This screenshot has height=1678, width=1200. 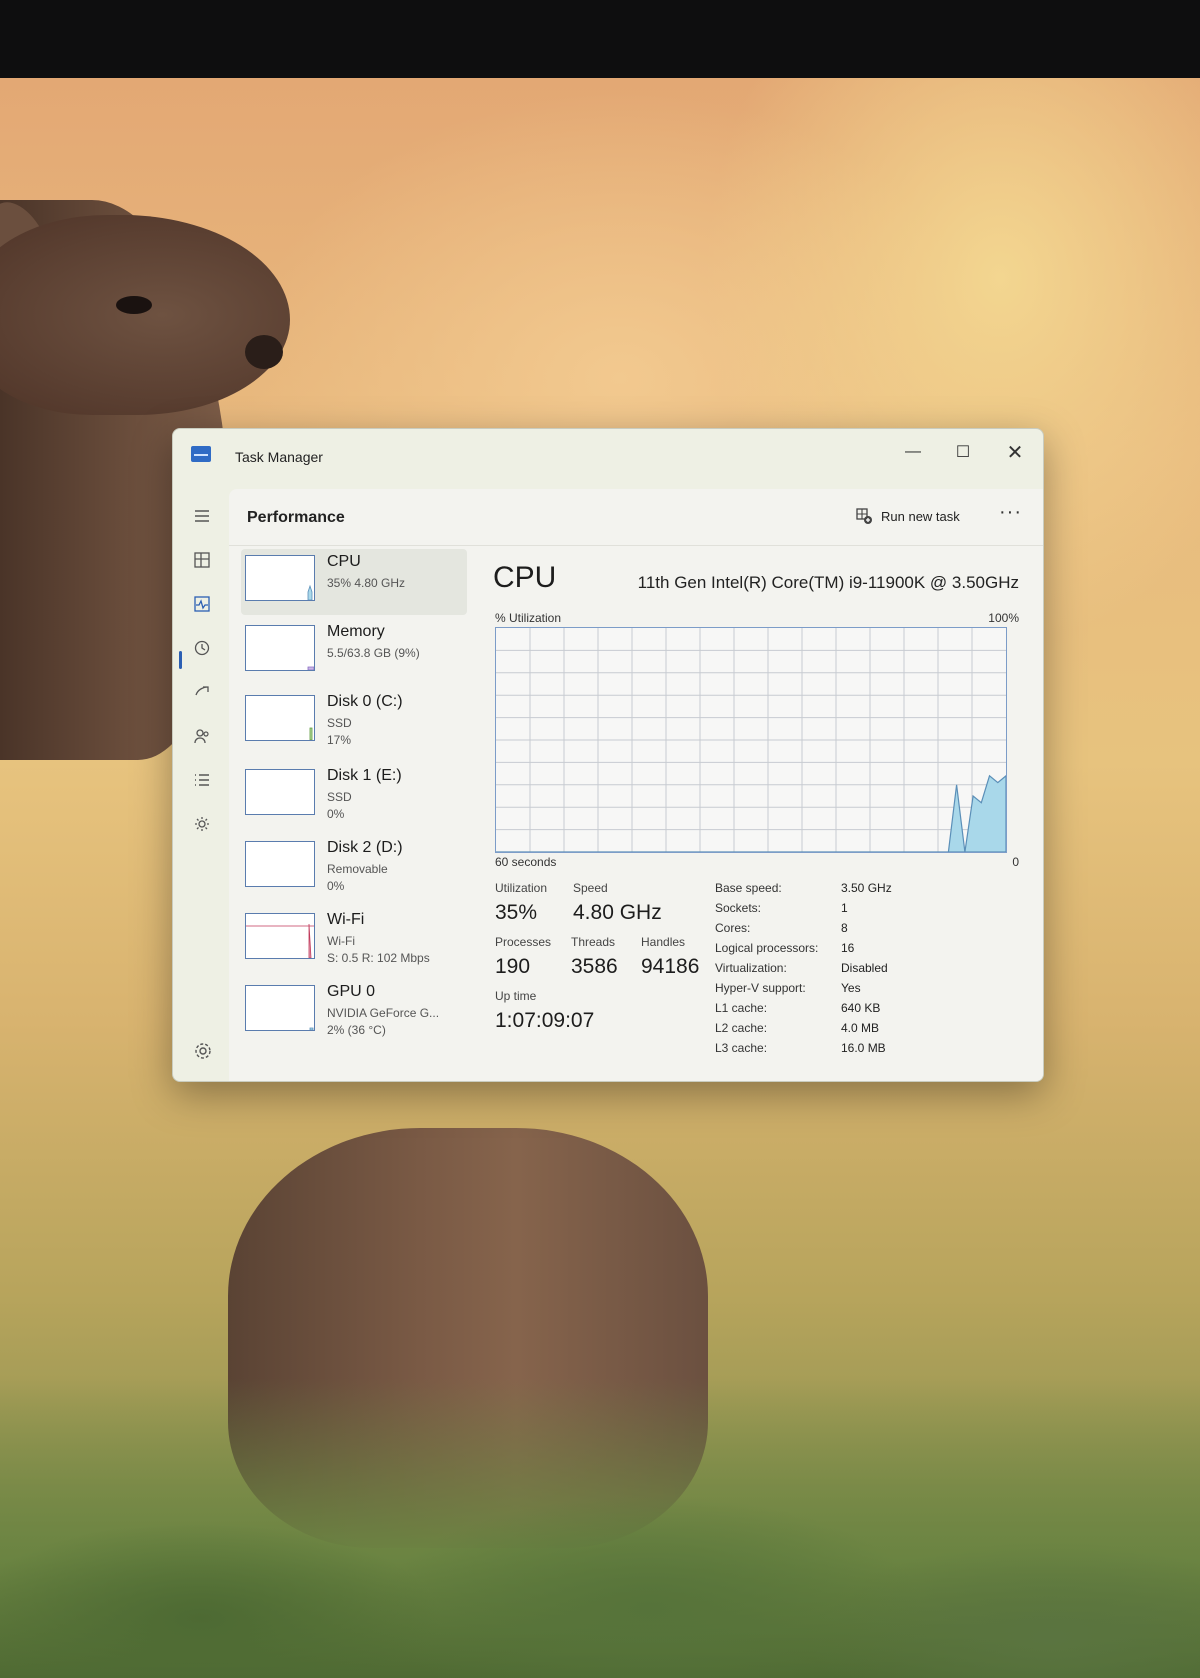 I want to click on hamburger-icon, so click(x=202, y=516).